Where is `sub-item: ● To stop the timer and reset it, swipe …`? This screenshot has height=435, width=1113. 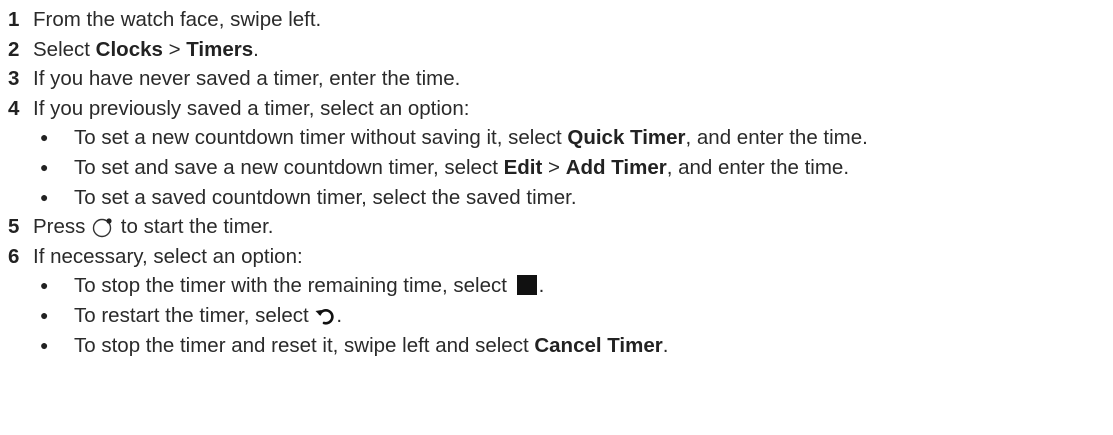 sub-item: ● To stop the timer and reset it, swipe … is located at coordinates (556, 346).